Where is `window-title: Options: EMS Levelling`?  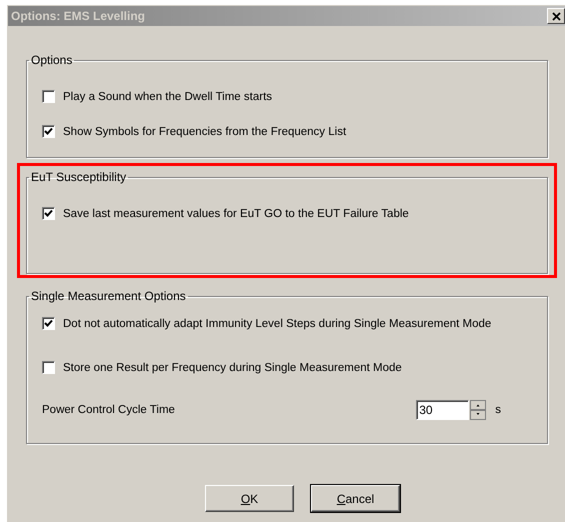 window-title: Options: EMS Levelling is located at coordinates (78, 16).